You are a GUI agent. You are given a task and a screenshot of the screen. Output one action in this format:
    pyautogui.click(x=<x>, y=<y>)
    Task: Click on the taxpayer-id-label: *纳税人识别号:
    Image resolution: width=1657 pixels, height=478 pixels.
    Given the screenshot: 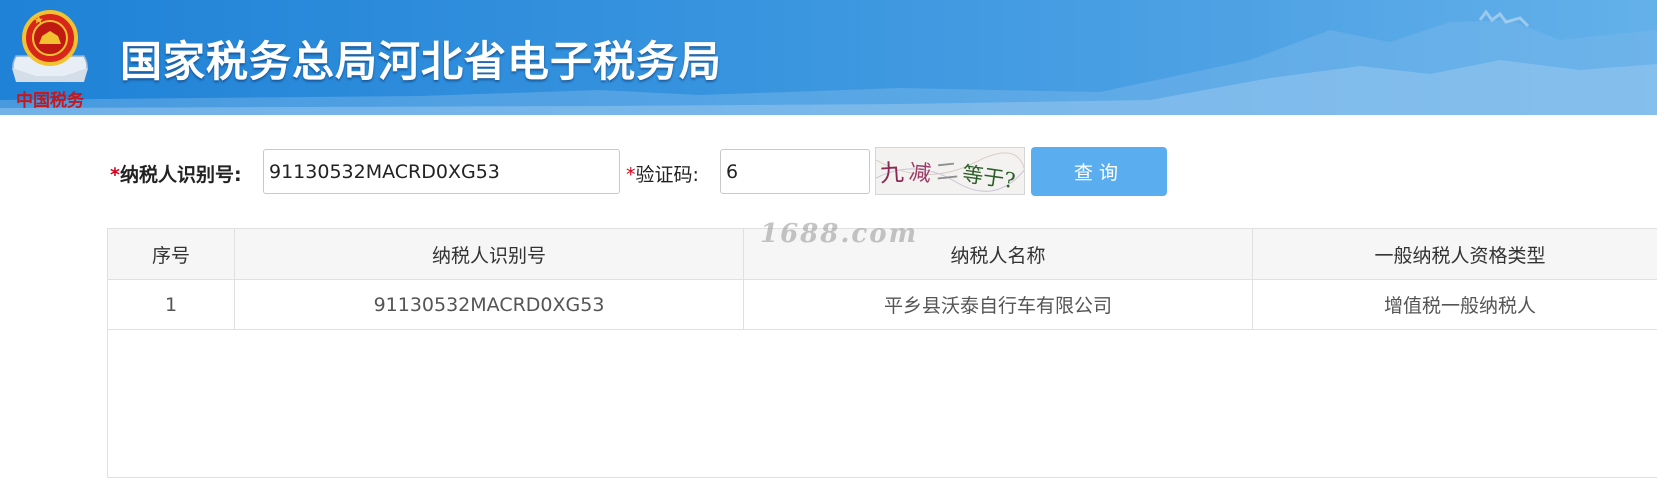 What is the action you would take?
    pyautogui.click(x=176, y=173)
    